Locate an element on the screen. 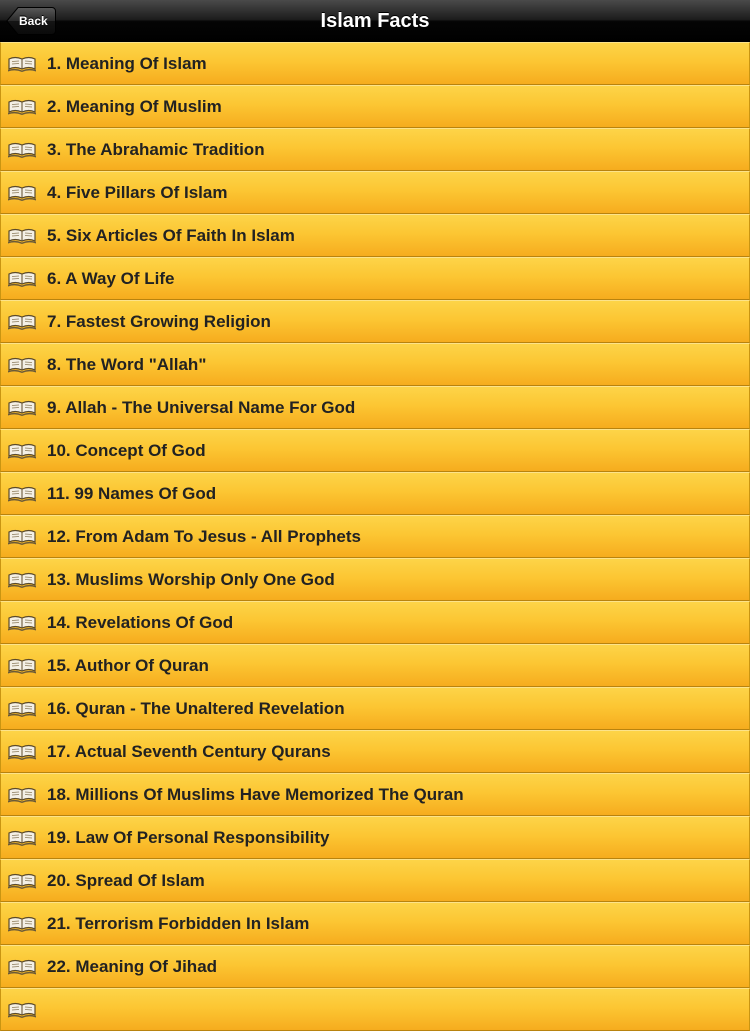  list-item-10: 10. Concept Of God is located at coordinates (375, 450).